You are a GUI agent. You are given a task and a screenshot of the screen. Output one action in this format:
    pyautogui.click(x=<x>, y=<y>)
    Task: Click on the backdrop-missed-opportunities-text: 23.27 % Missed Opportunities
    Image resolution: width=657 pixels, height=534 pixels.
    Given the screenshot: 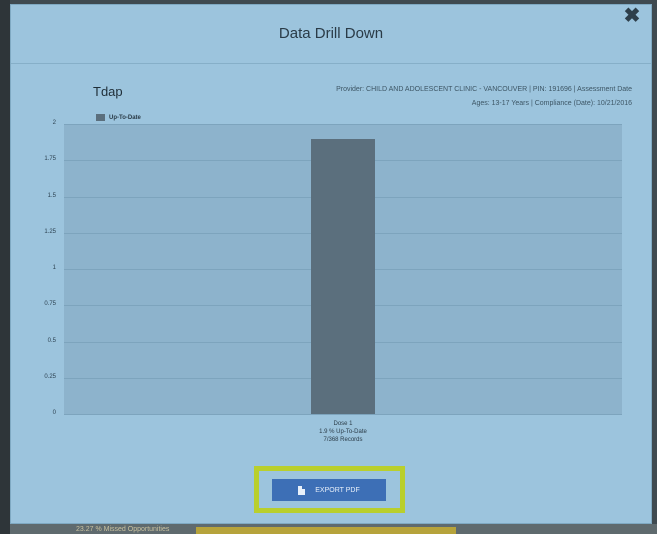 What is the action you would take?
    pyautogui.click(x=123, y=529)
    